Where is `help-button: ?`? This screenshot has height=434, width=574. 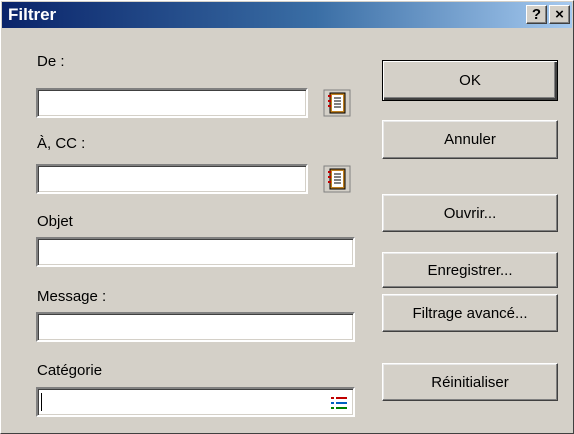
help-button: ? is located at coordinates (536, 14).